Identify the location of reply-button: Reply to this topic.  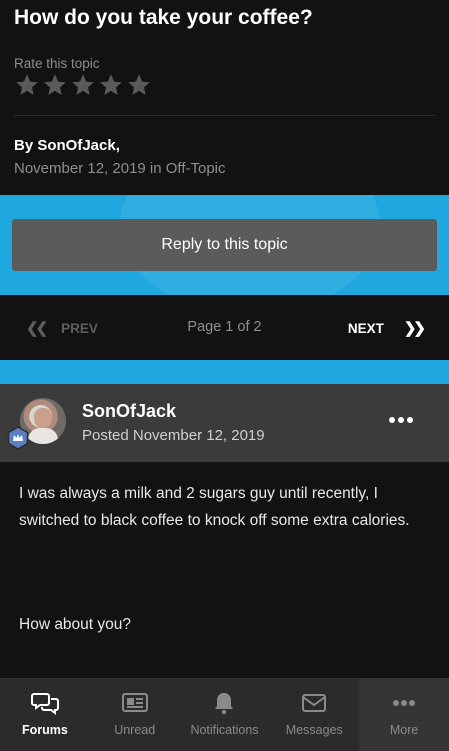
(224, 245).